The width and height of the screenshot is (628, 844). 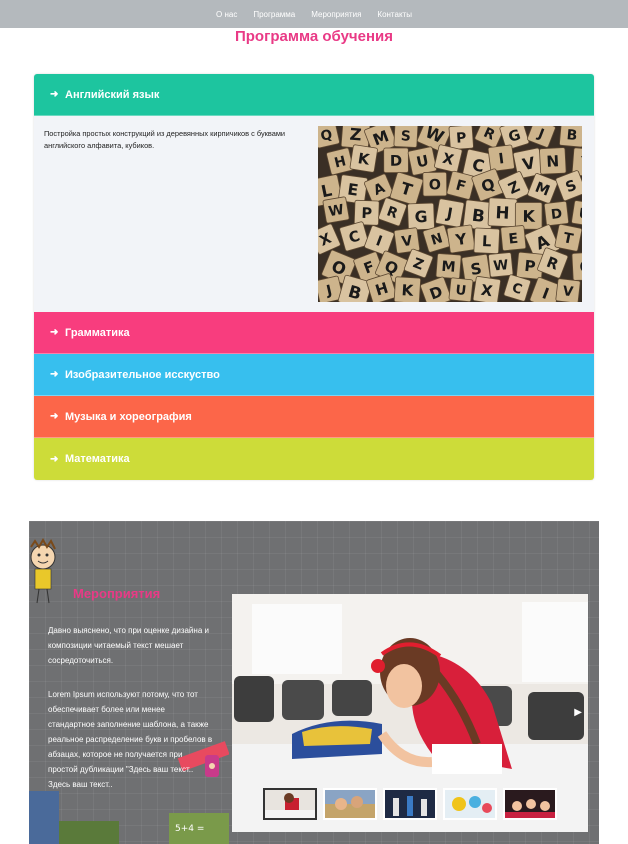 What do you see at coordinates (502, 212) in the screenshot?
I see `svg-text: H` at bounding box center [502, 212].